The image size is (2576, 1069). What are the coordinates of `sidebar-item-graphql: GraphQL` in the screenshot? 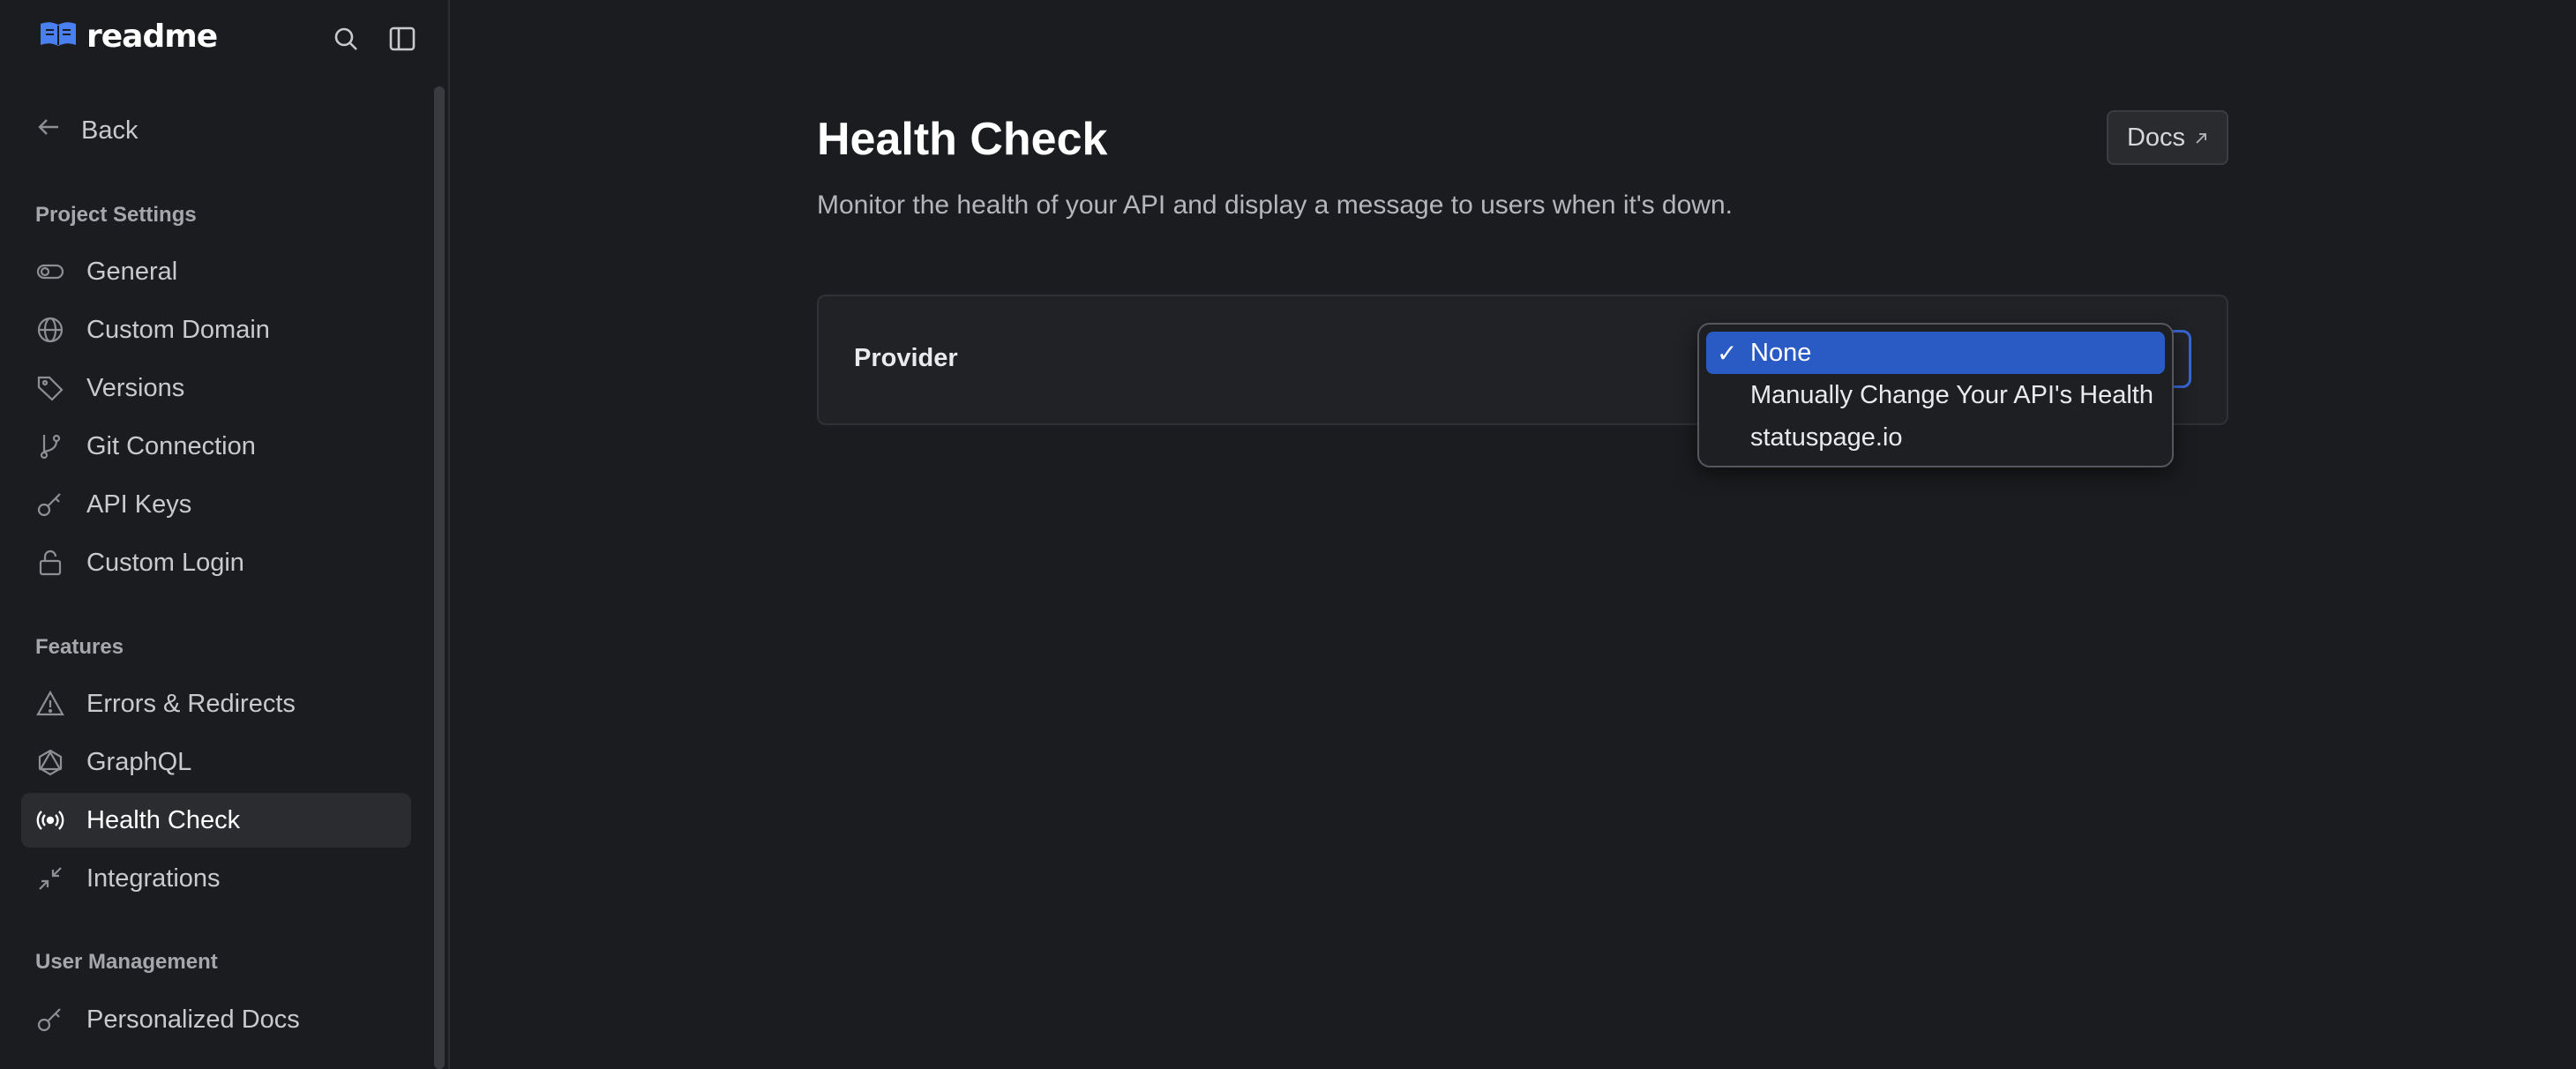 It's located at (216, 762).